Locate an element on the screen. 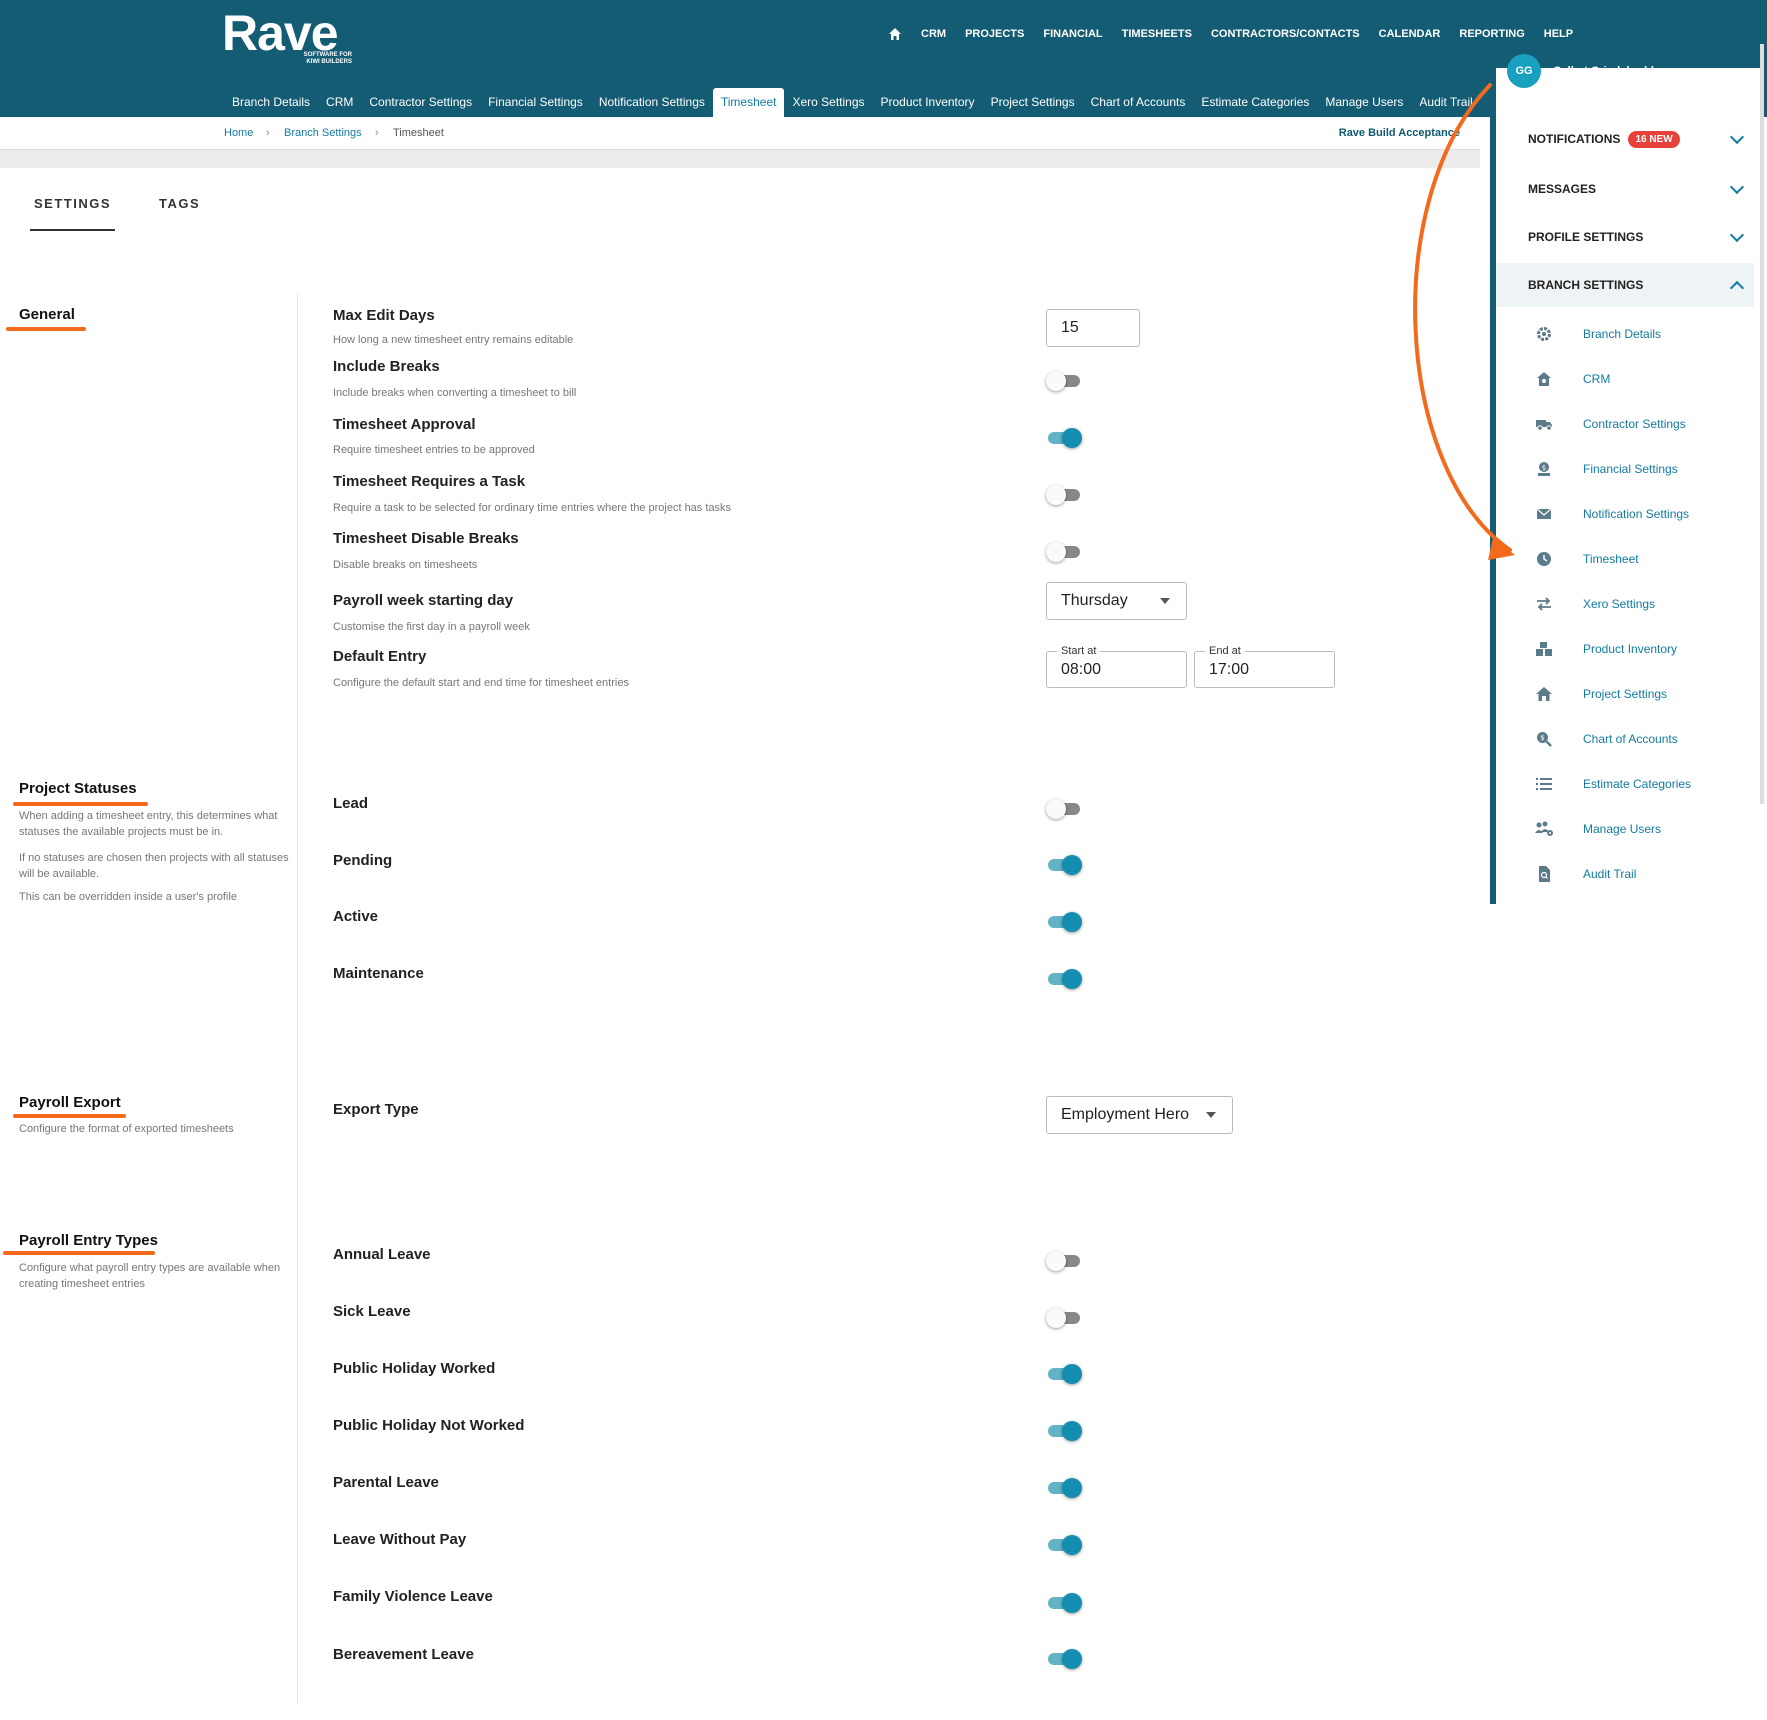  panel-scrollbar is located at coordinates (1762, 424).